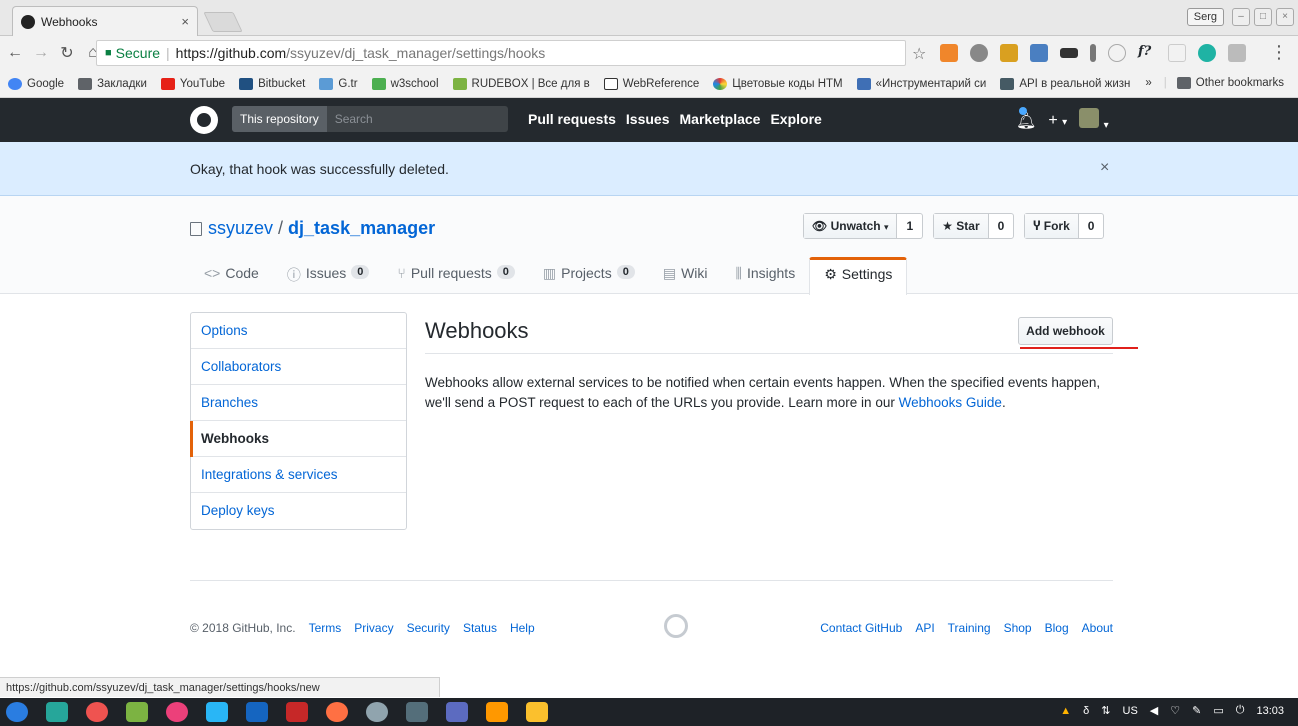  Describe the element at coordinates (1205, 17) in the screenshot. I see `profile-chip: Serg` at that location.